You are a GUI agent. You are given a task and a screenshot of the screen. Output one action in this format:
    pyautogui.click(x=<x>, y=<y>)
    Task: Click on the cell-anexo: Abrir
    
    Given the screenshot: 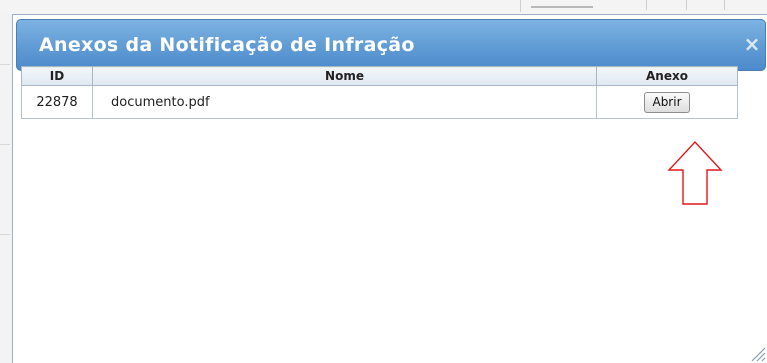 What is the action you would take?
    pyautogui.click(x=667, y=102)
    